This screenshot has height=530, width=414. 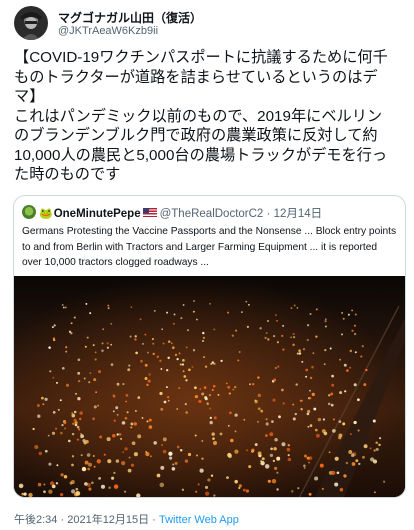 I want to click on tweet-line: のブランデンブルク門で政府の農業政策に反対して約, so click(x=196, y=135).